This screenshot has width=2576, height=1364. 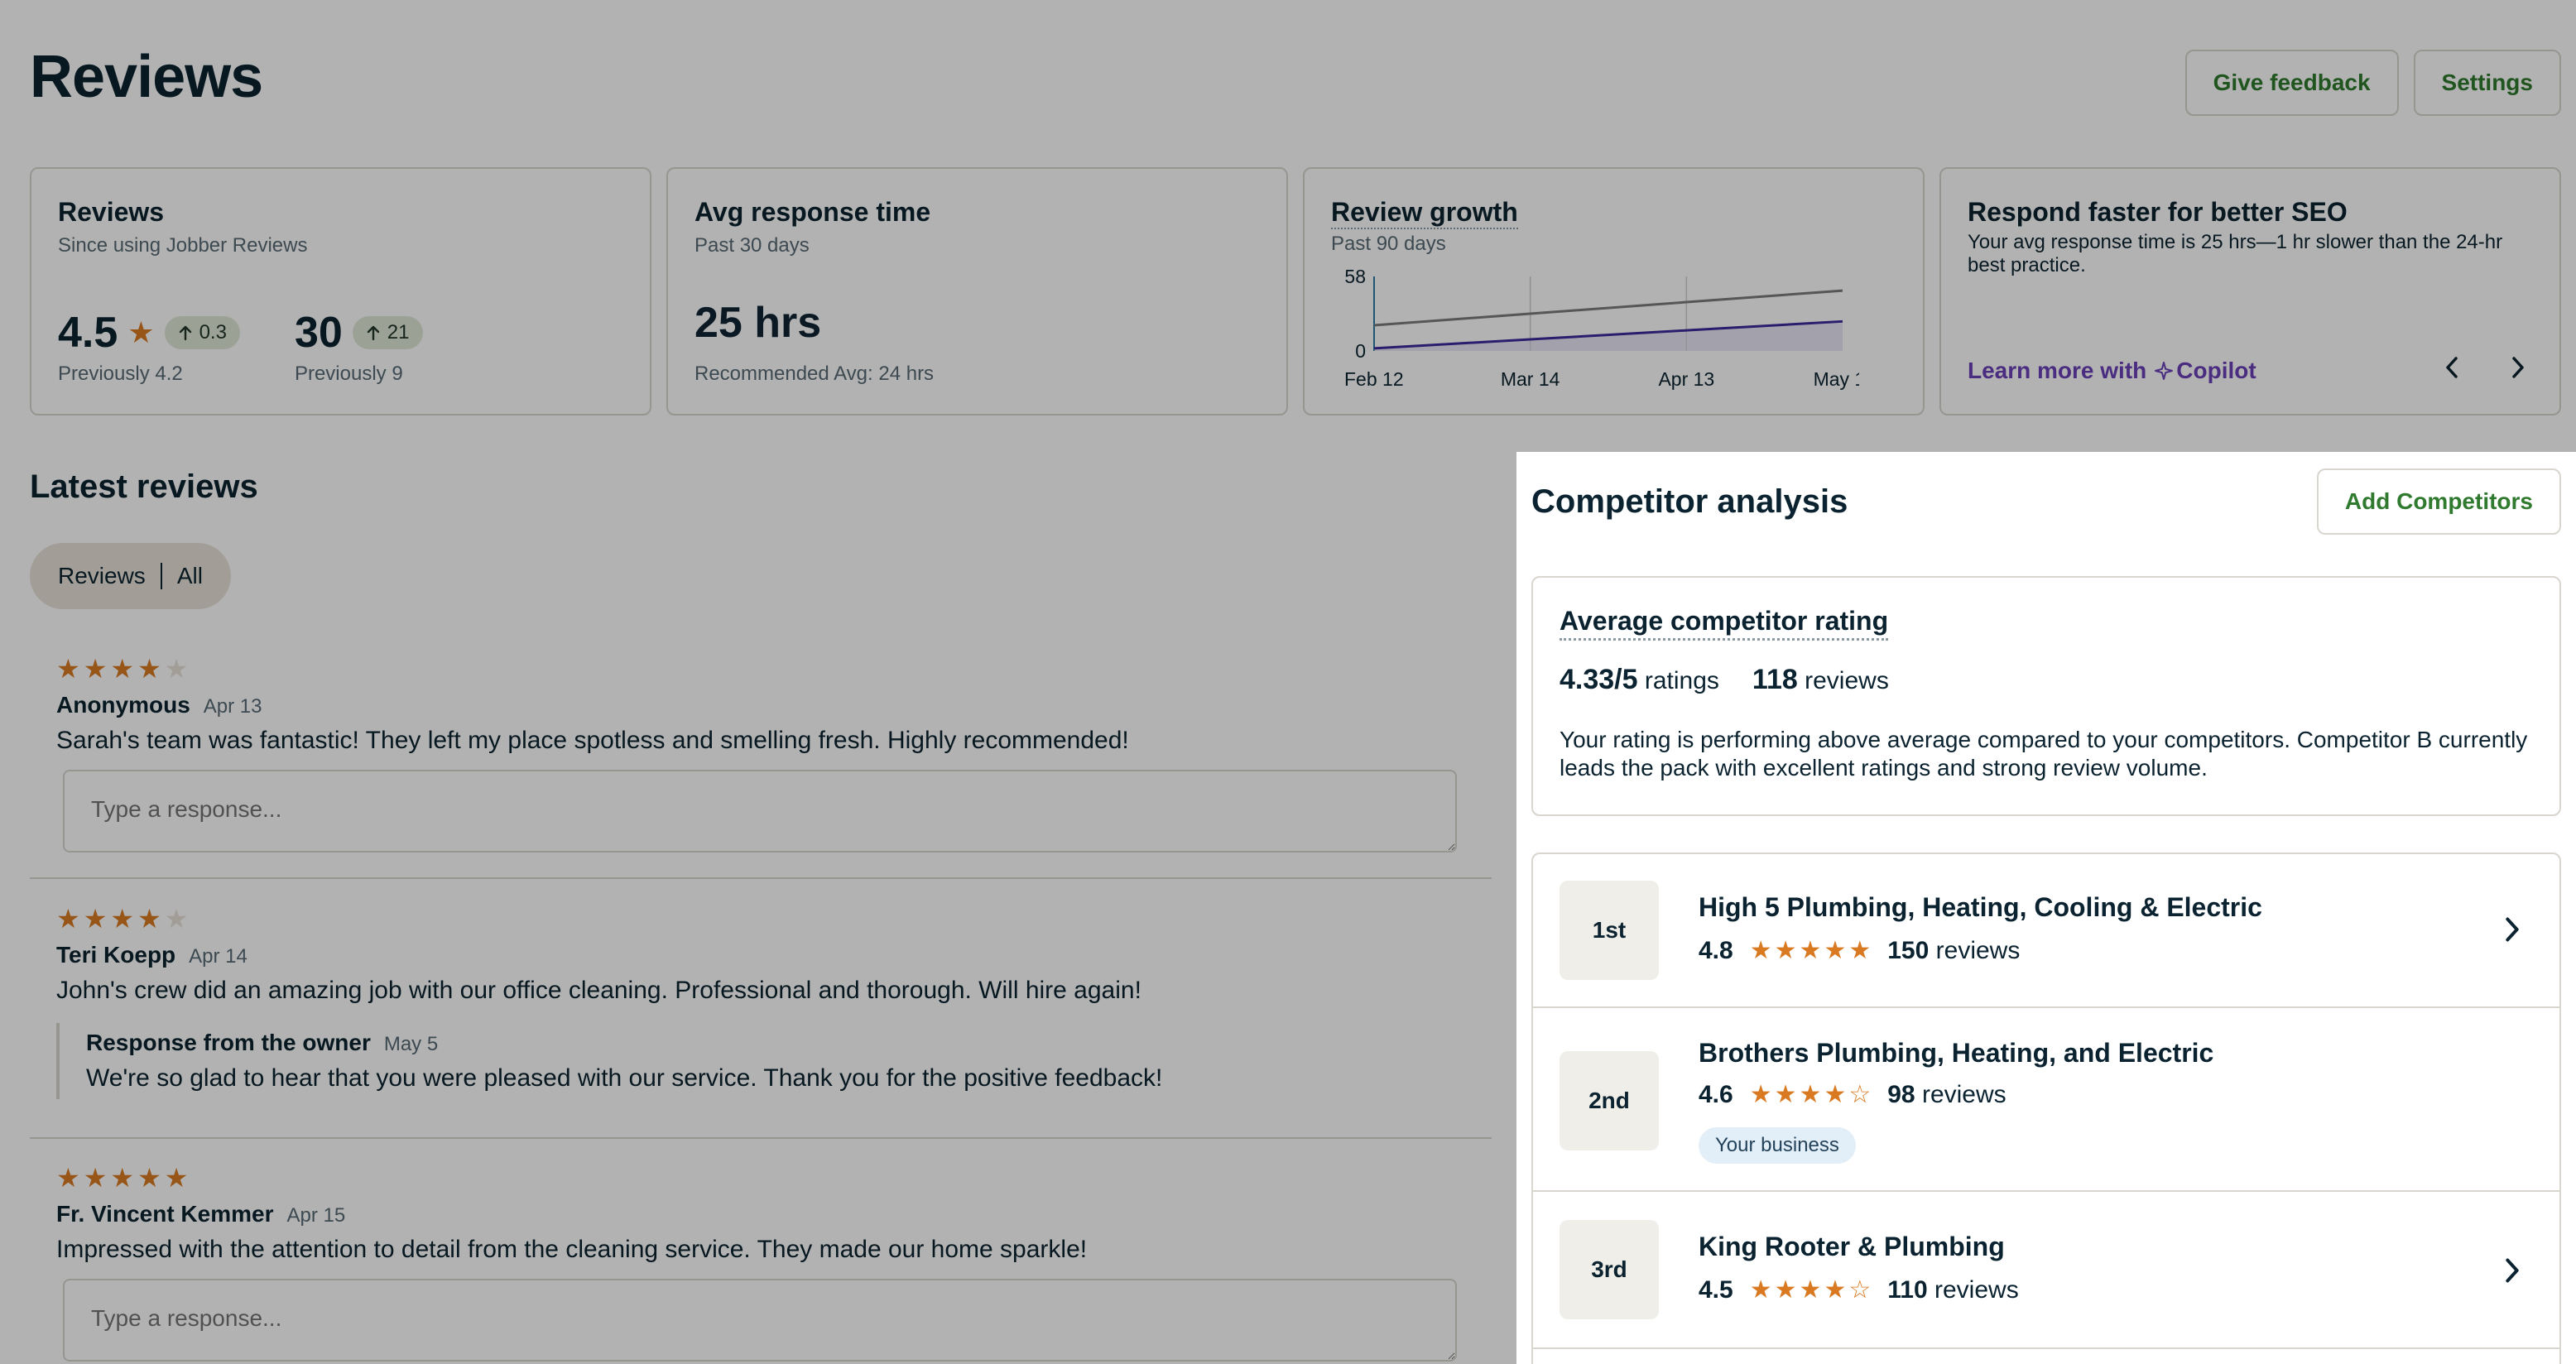 What do you see at coordinates (189, 575) in the screenshot?
I see `filter-value: All` at bounding box center [189, 575].